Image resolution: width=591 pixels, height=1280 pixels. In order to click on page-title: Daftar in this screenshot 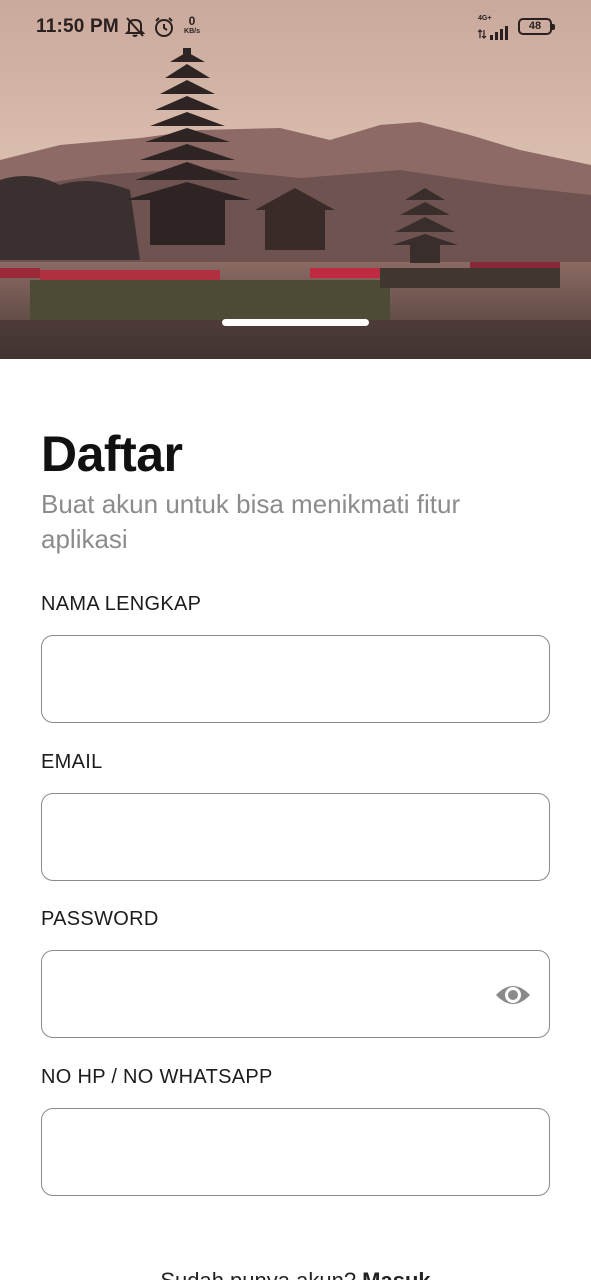, I will do `click(112, 454)`.